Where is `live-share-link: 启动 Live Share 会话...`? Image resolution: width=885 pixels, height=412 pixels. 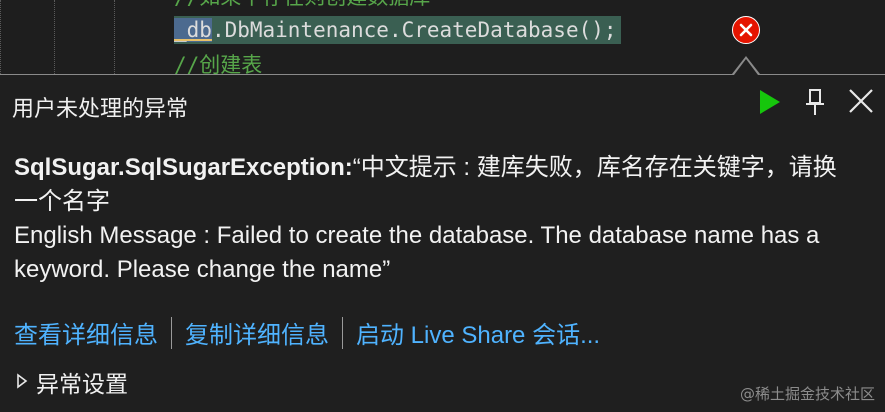 live-share-link: 启动 Live Share 会话... is located at coordinates (478, 332).